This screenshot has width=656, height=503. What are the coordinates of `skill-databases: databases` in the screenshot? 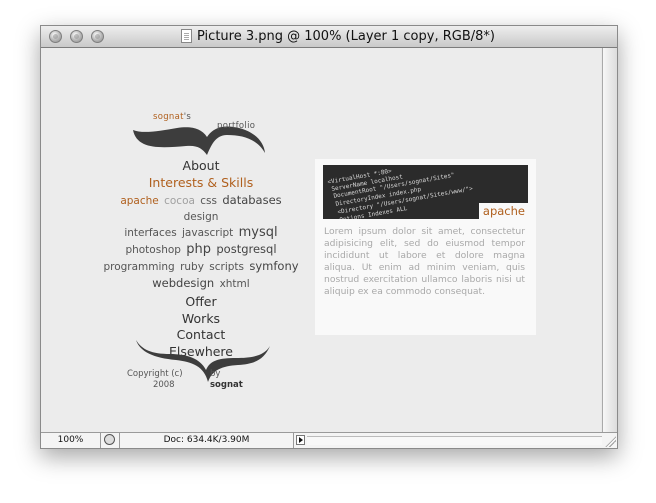 It's located at (251, 200).